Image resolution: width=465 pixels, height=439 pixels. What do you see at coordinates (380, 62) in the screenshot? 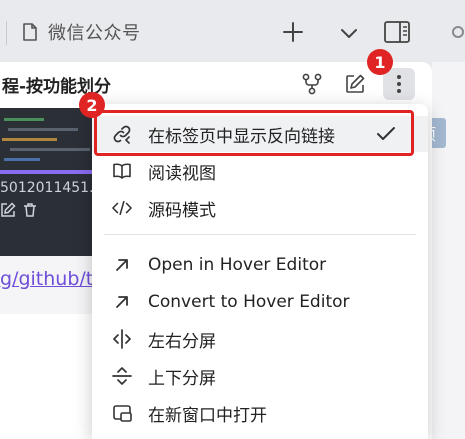
I see `step-badge-1: 1` at bounding box center [380, 62].